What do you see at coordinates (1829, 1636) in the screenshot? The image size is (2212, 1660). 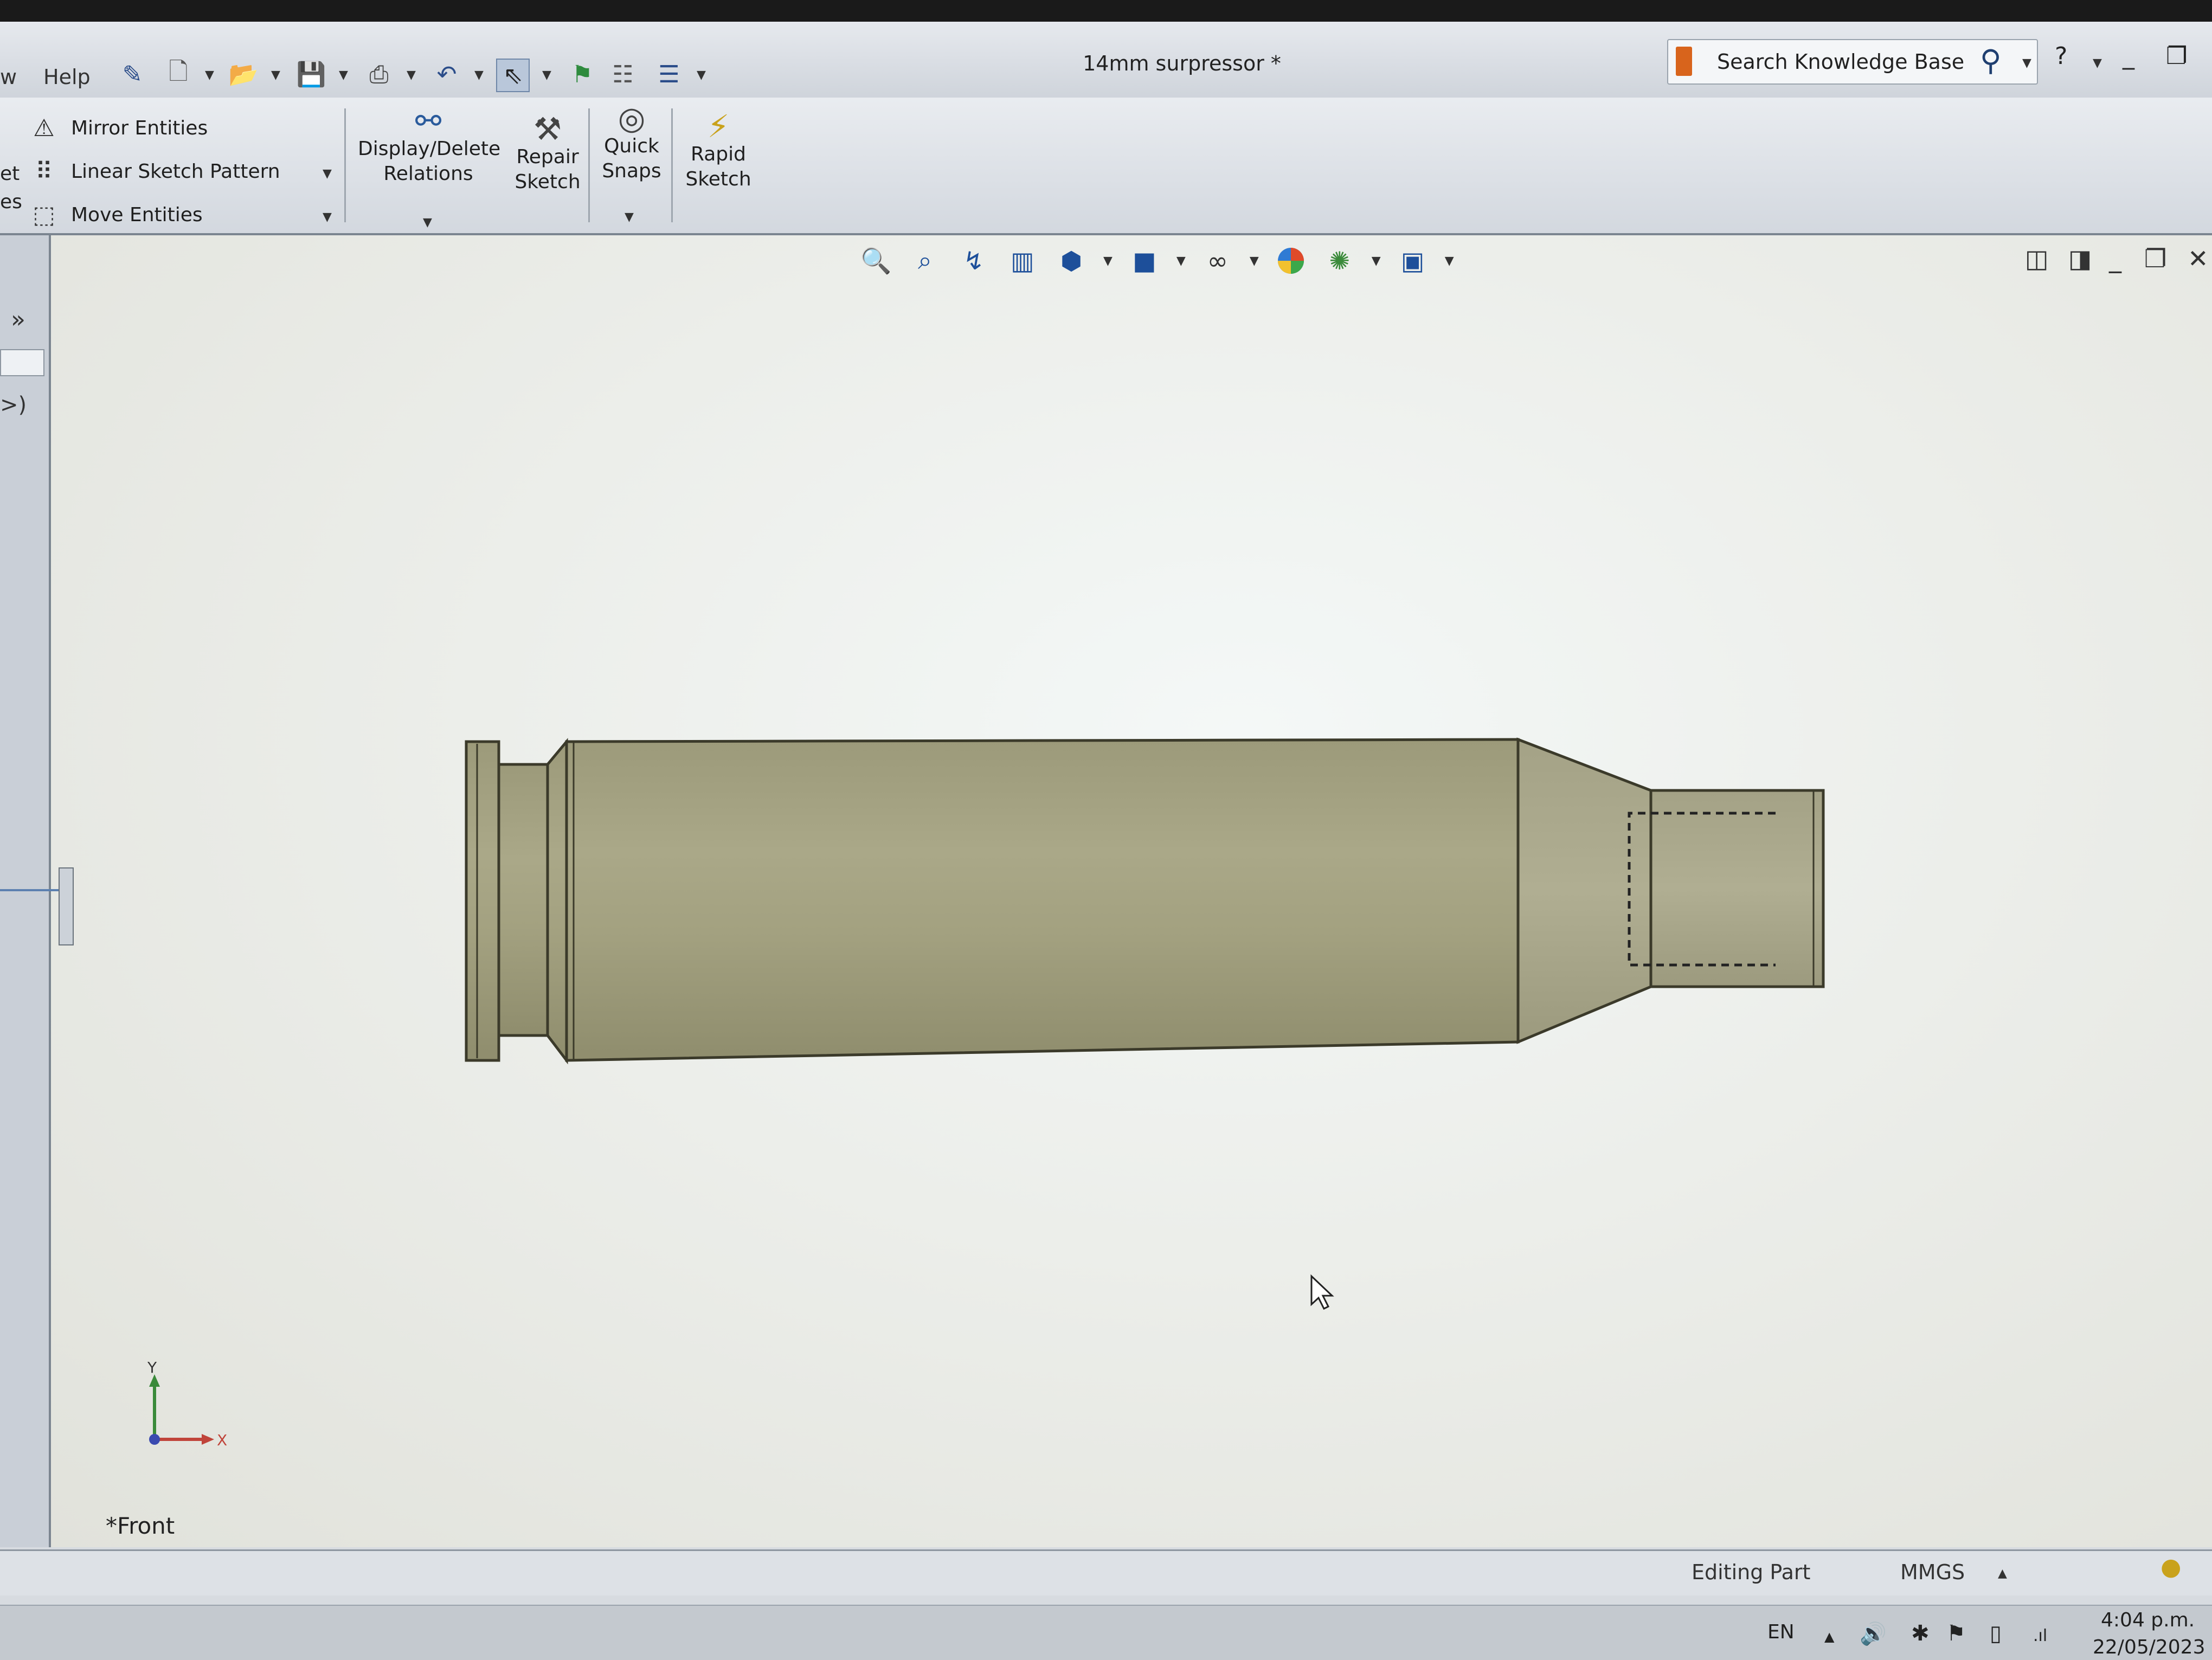 I see `tray-expand-icon: ▲` at bounding box center [1829, 1636].